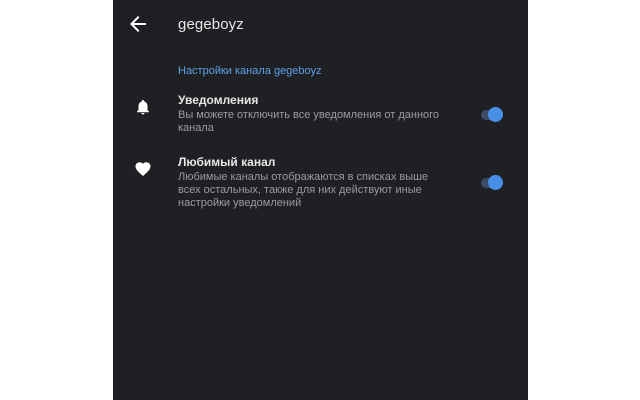 Image resolution: width=640 pixels, height=400 pixels. What do you see at coordinates (227, 162) in the screenshot?
I see `setting-title: Любимый канал` at bounding box center [227, 162].